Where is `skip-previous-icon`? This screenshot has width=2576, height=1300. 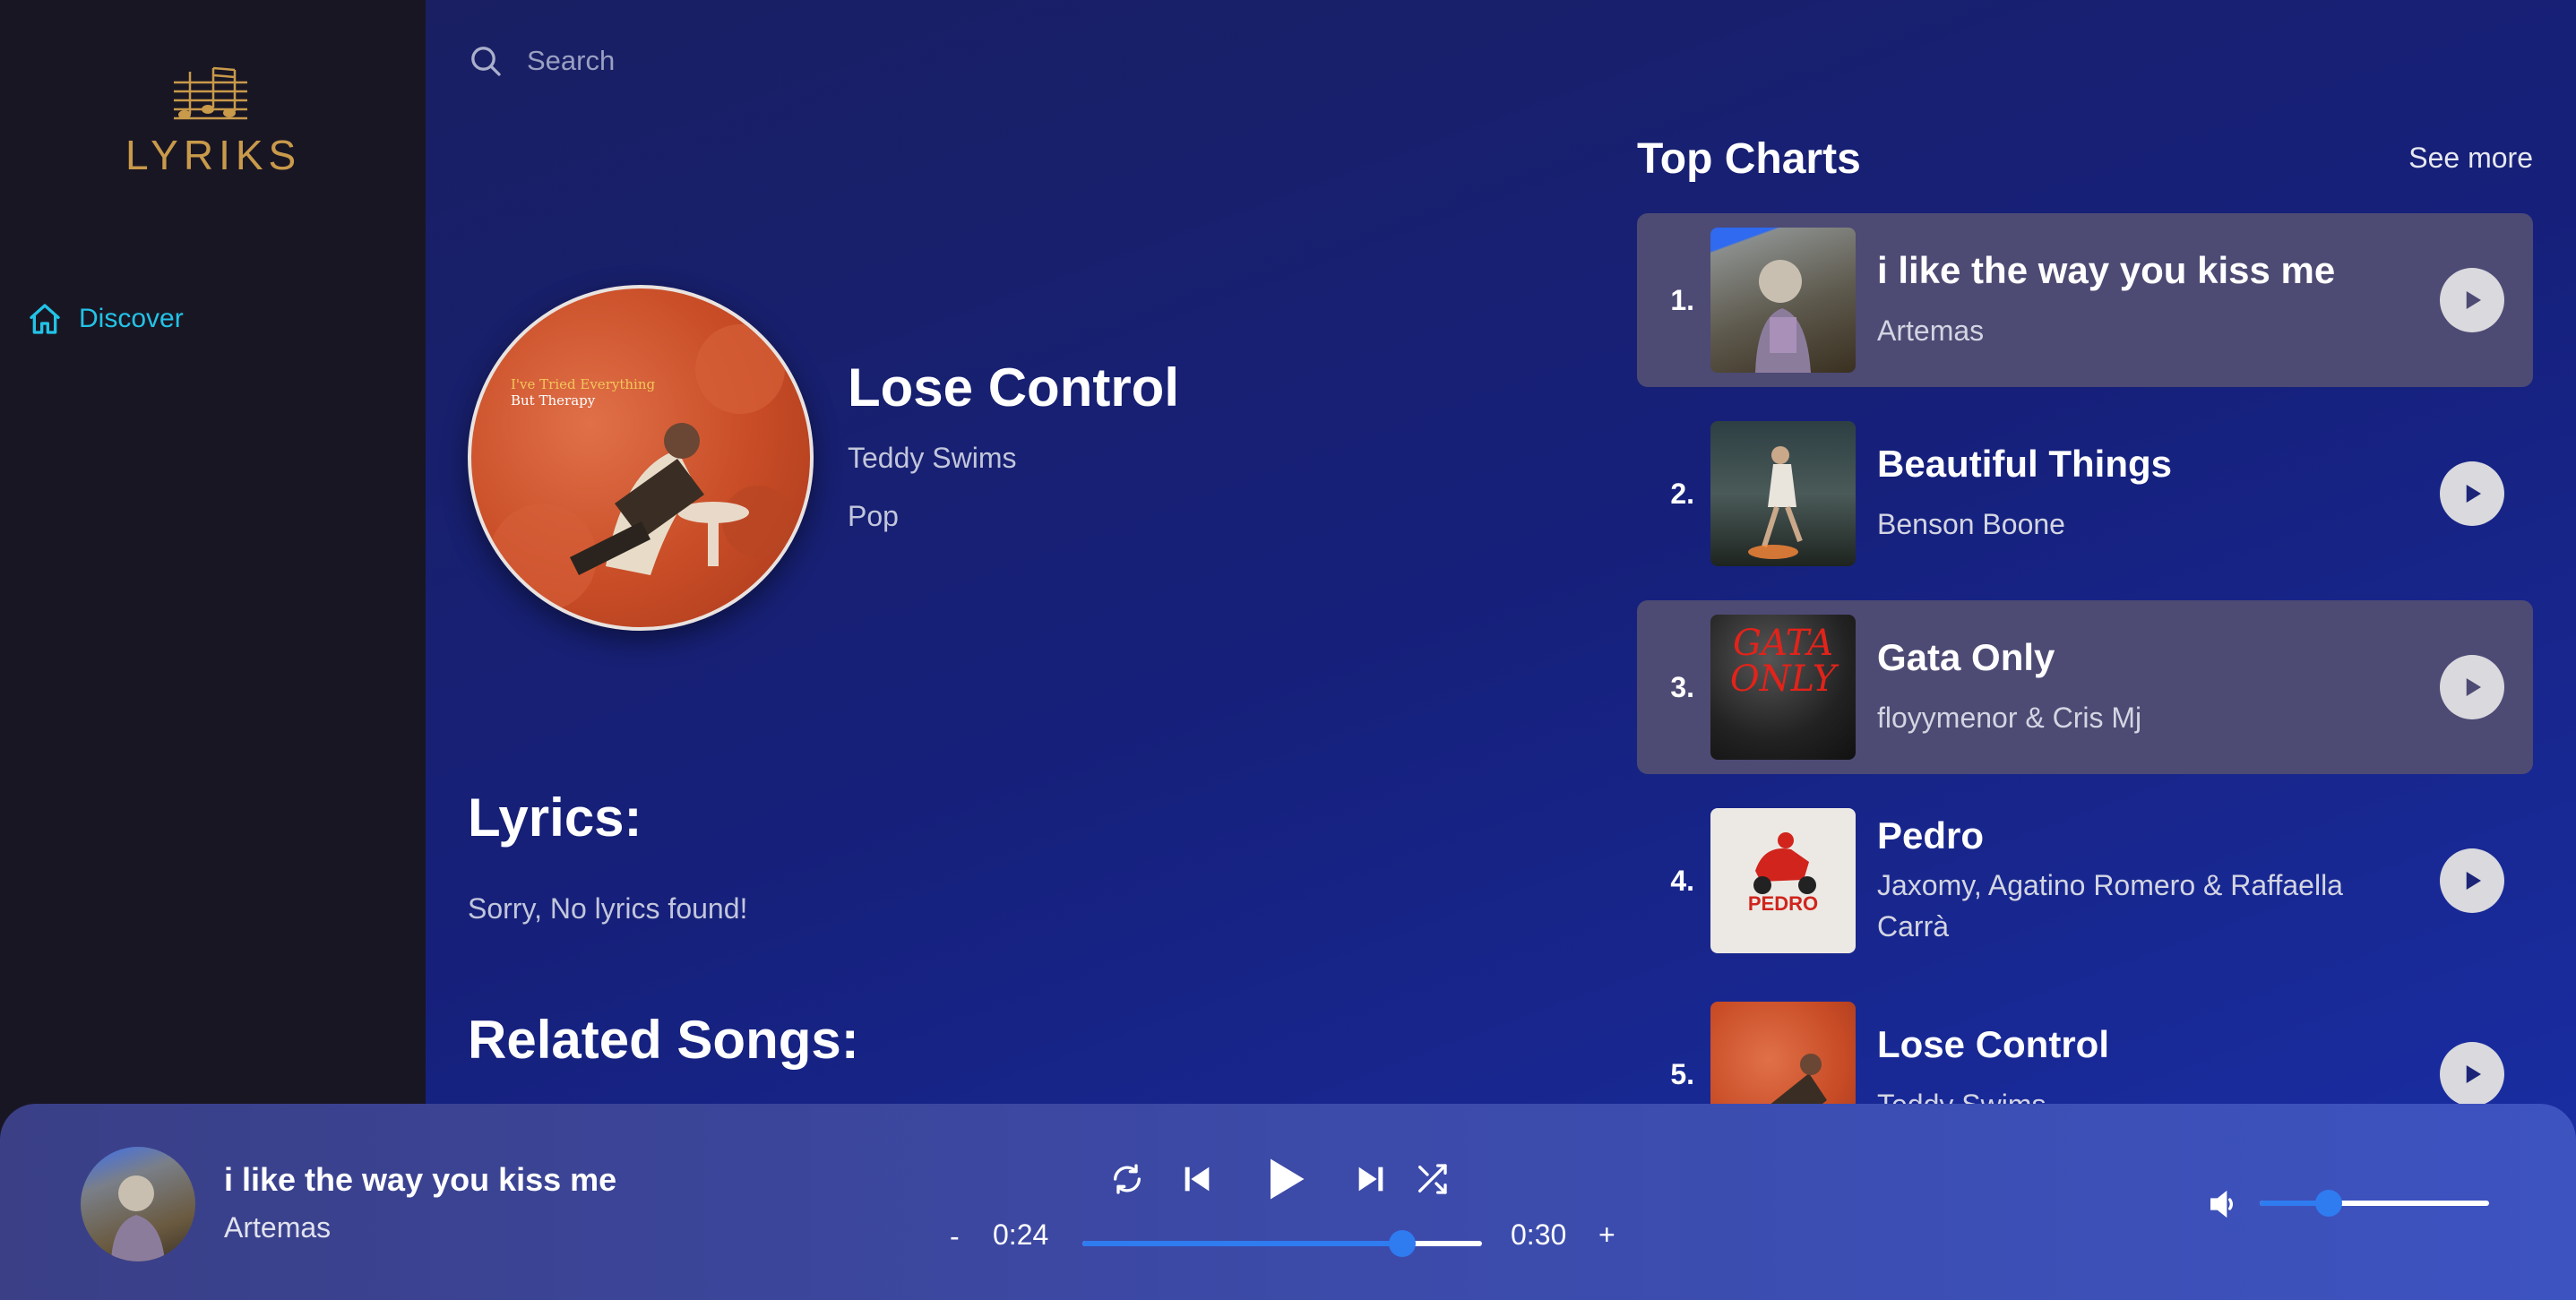 skip-previous-icon is located at coordinates (1197, 1179).